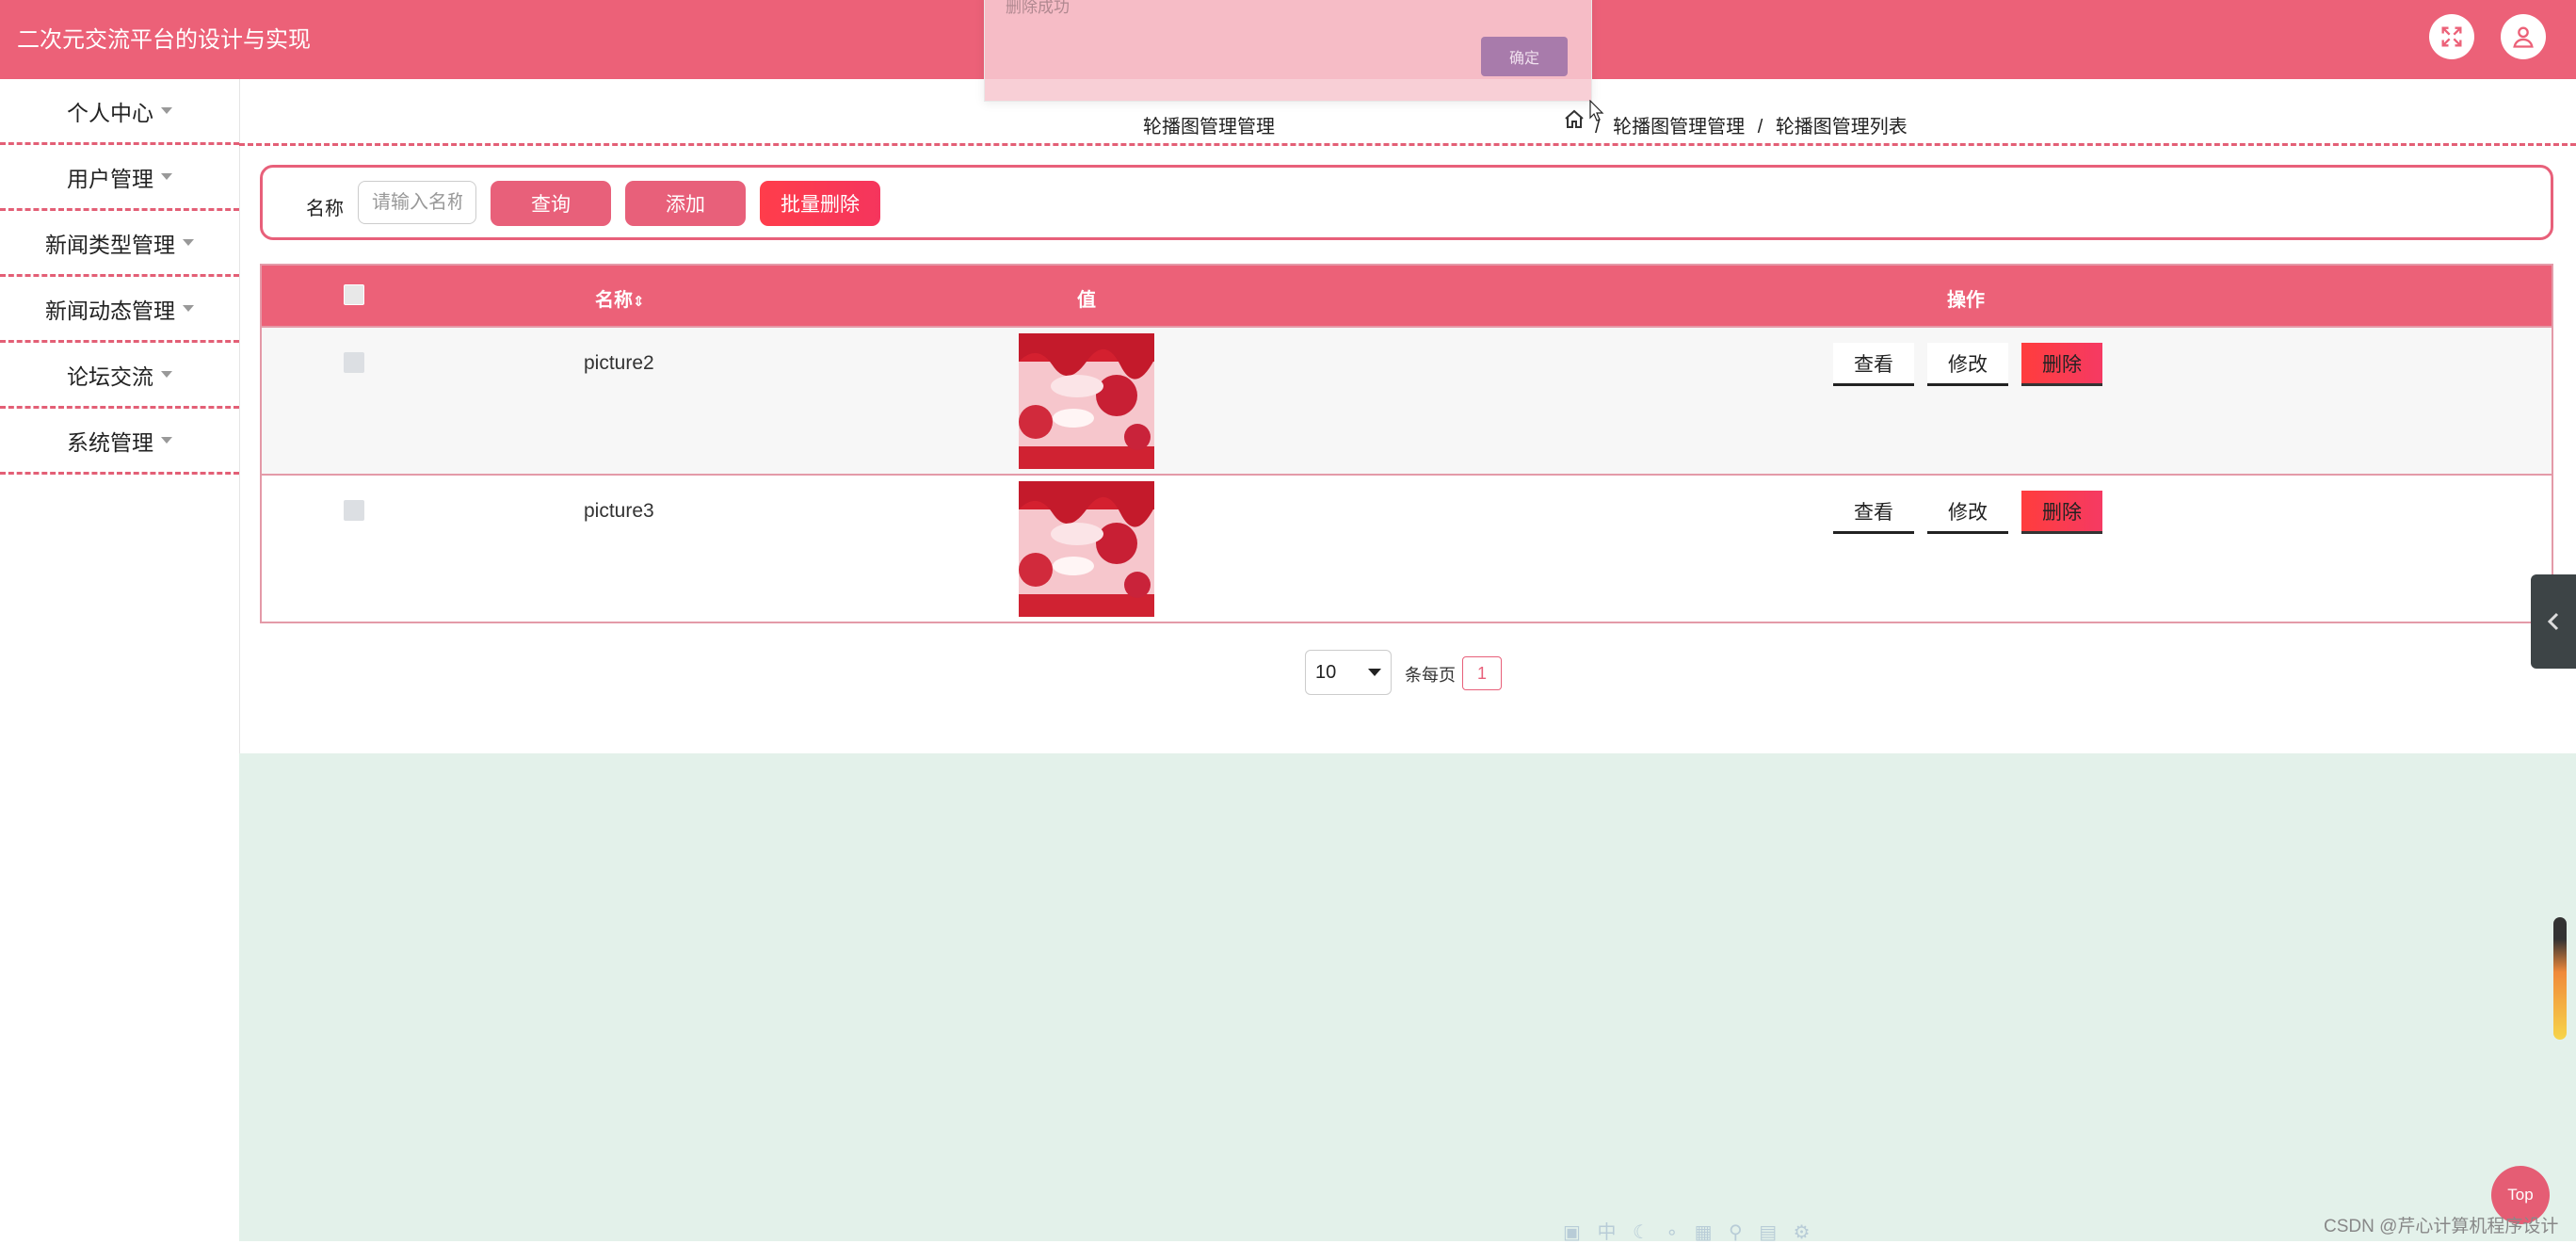 The height and width of the screenshot is (1244, 2576). What do you see at coordinates (120, 660) in the screenshot?
I see `sidebar: 个人中心 用户管理 新闻类型管理 新闻动态管理 论坛交流 系统管理` at bounding box center [120, 660].